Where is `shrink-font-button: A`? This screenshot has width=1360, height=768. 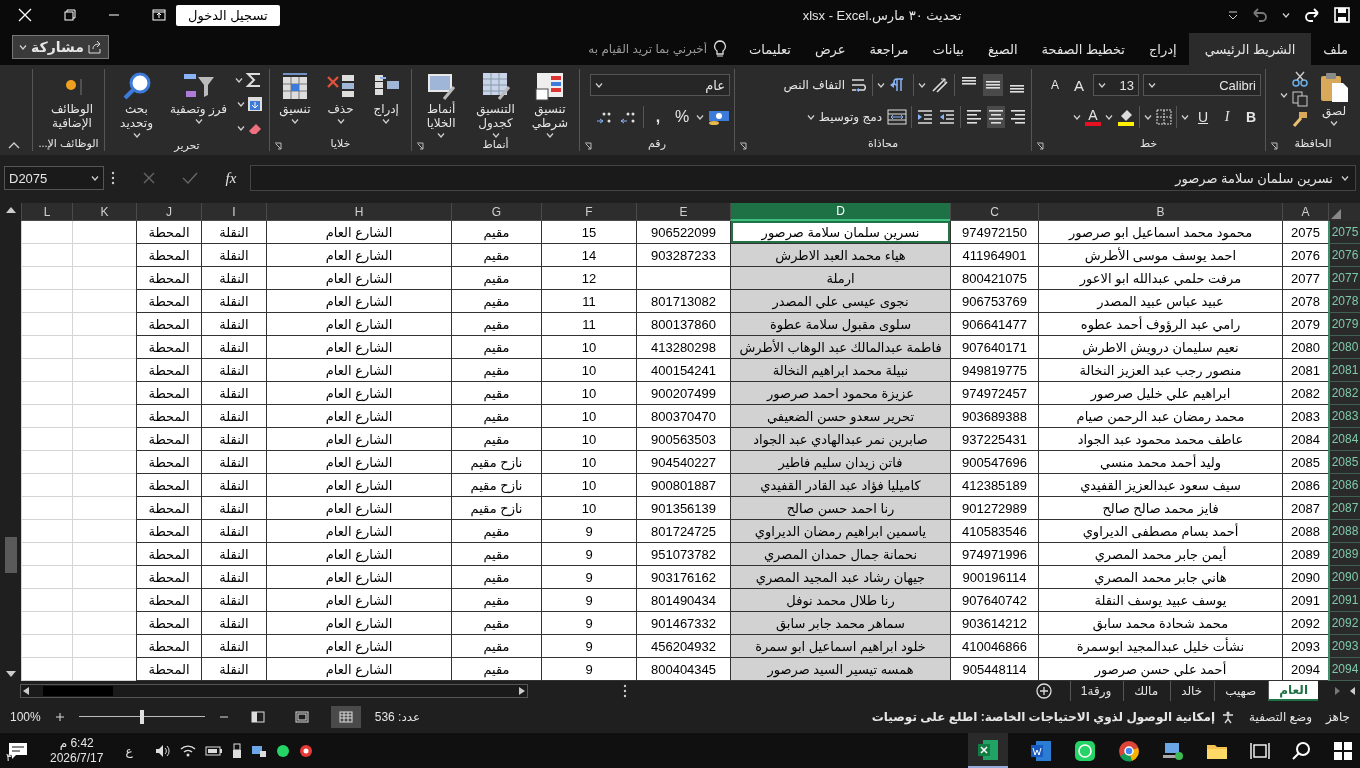
shrink-font-button: A is located at coordinates (1055, 85).